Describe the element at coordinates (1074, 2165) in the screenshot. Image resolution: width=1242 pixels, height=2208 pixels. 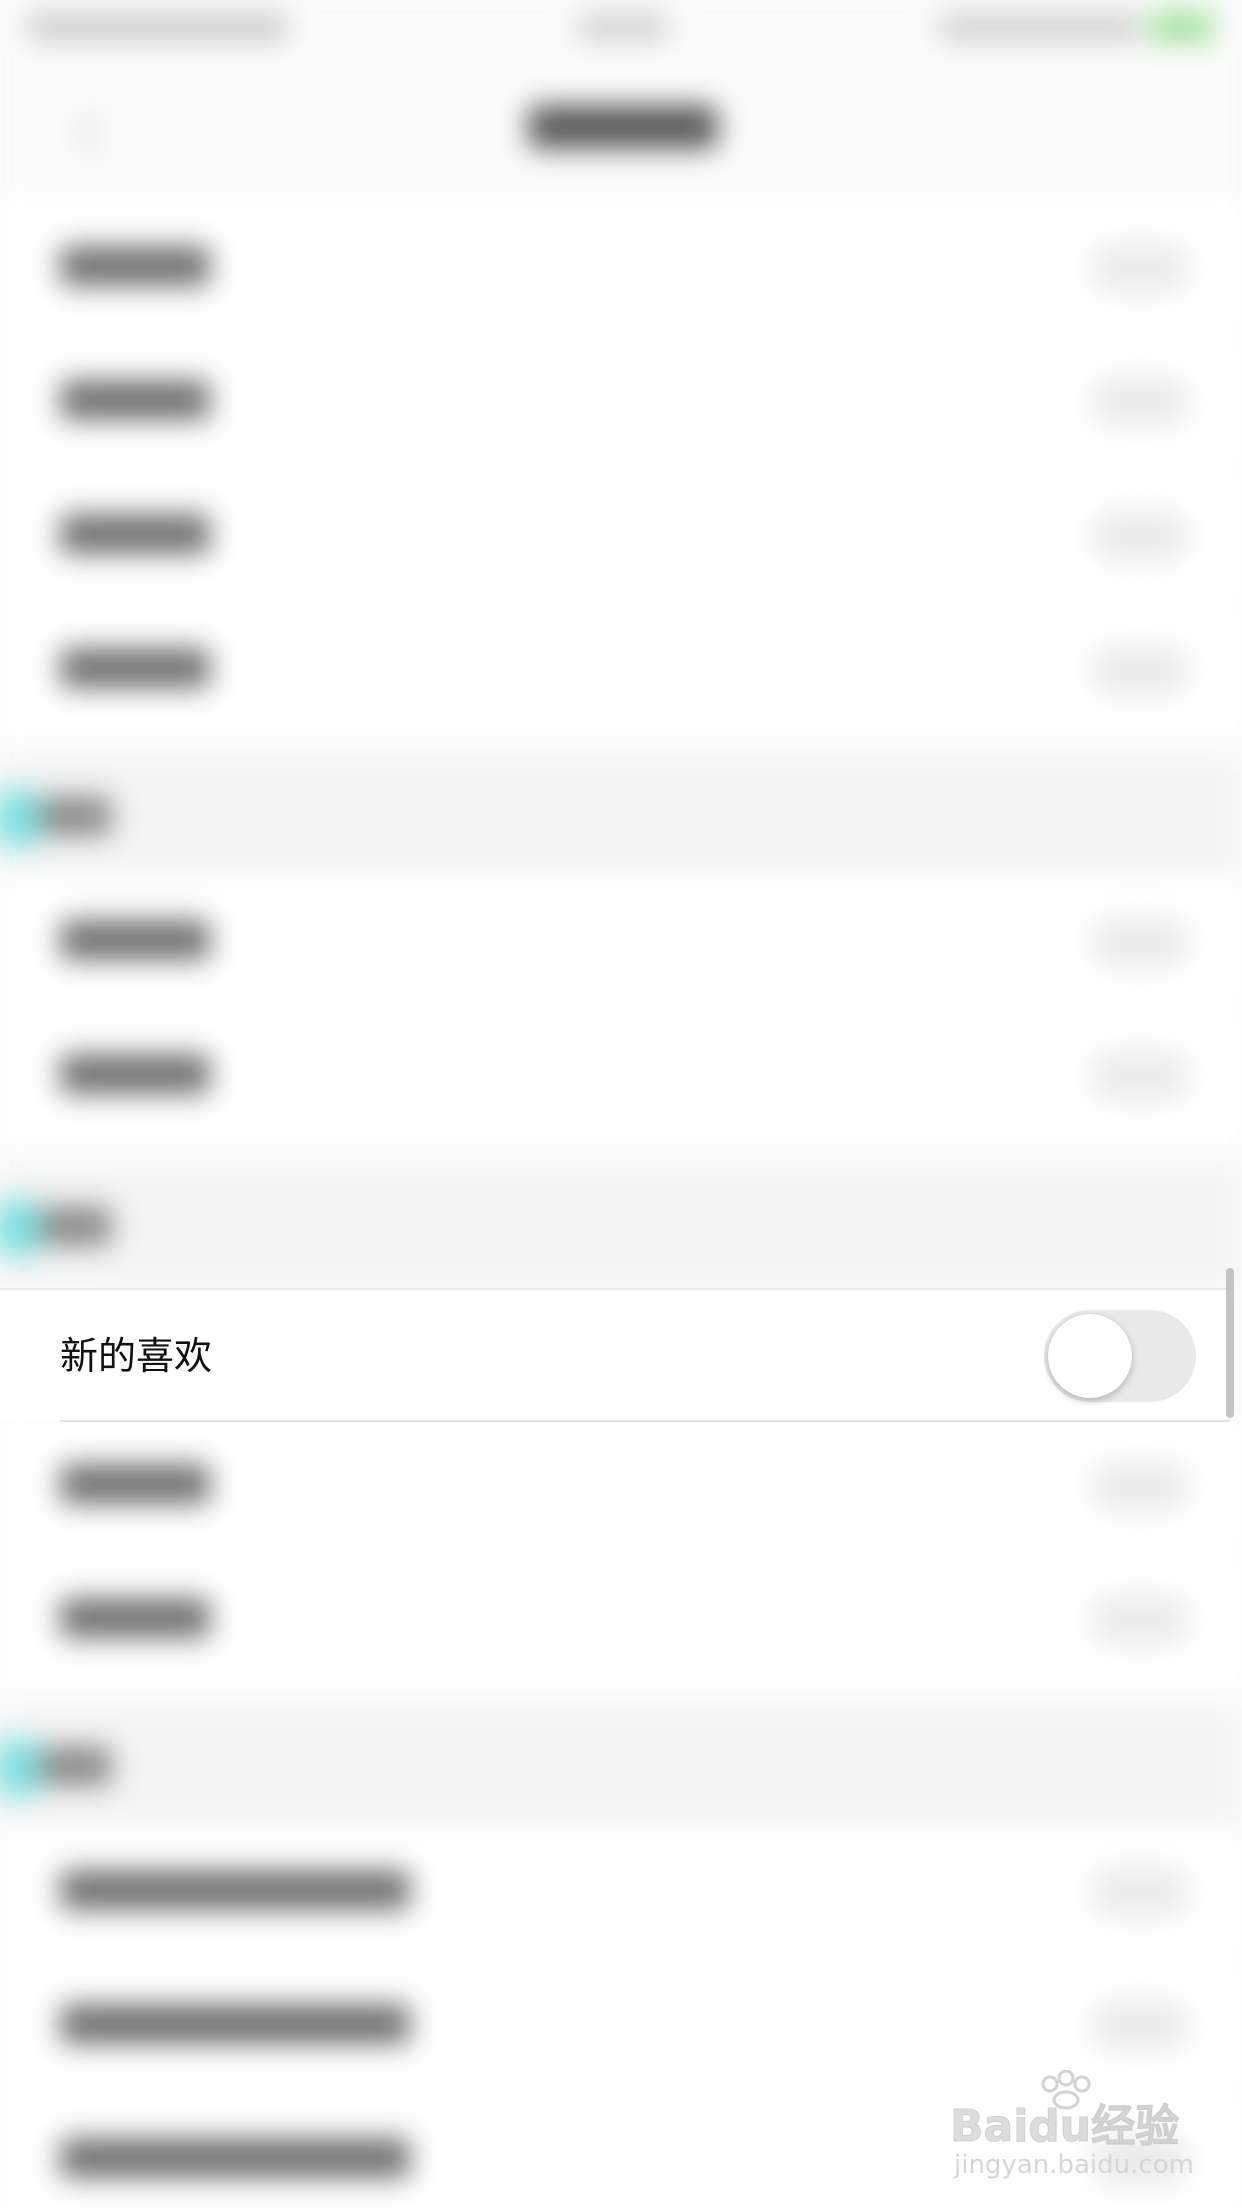
I see `watermark-url: jingyan.baidu.com` at that location.